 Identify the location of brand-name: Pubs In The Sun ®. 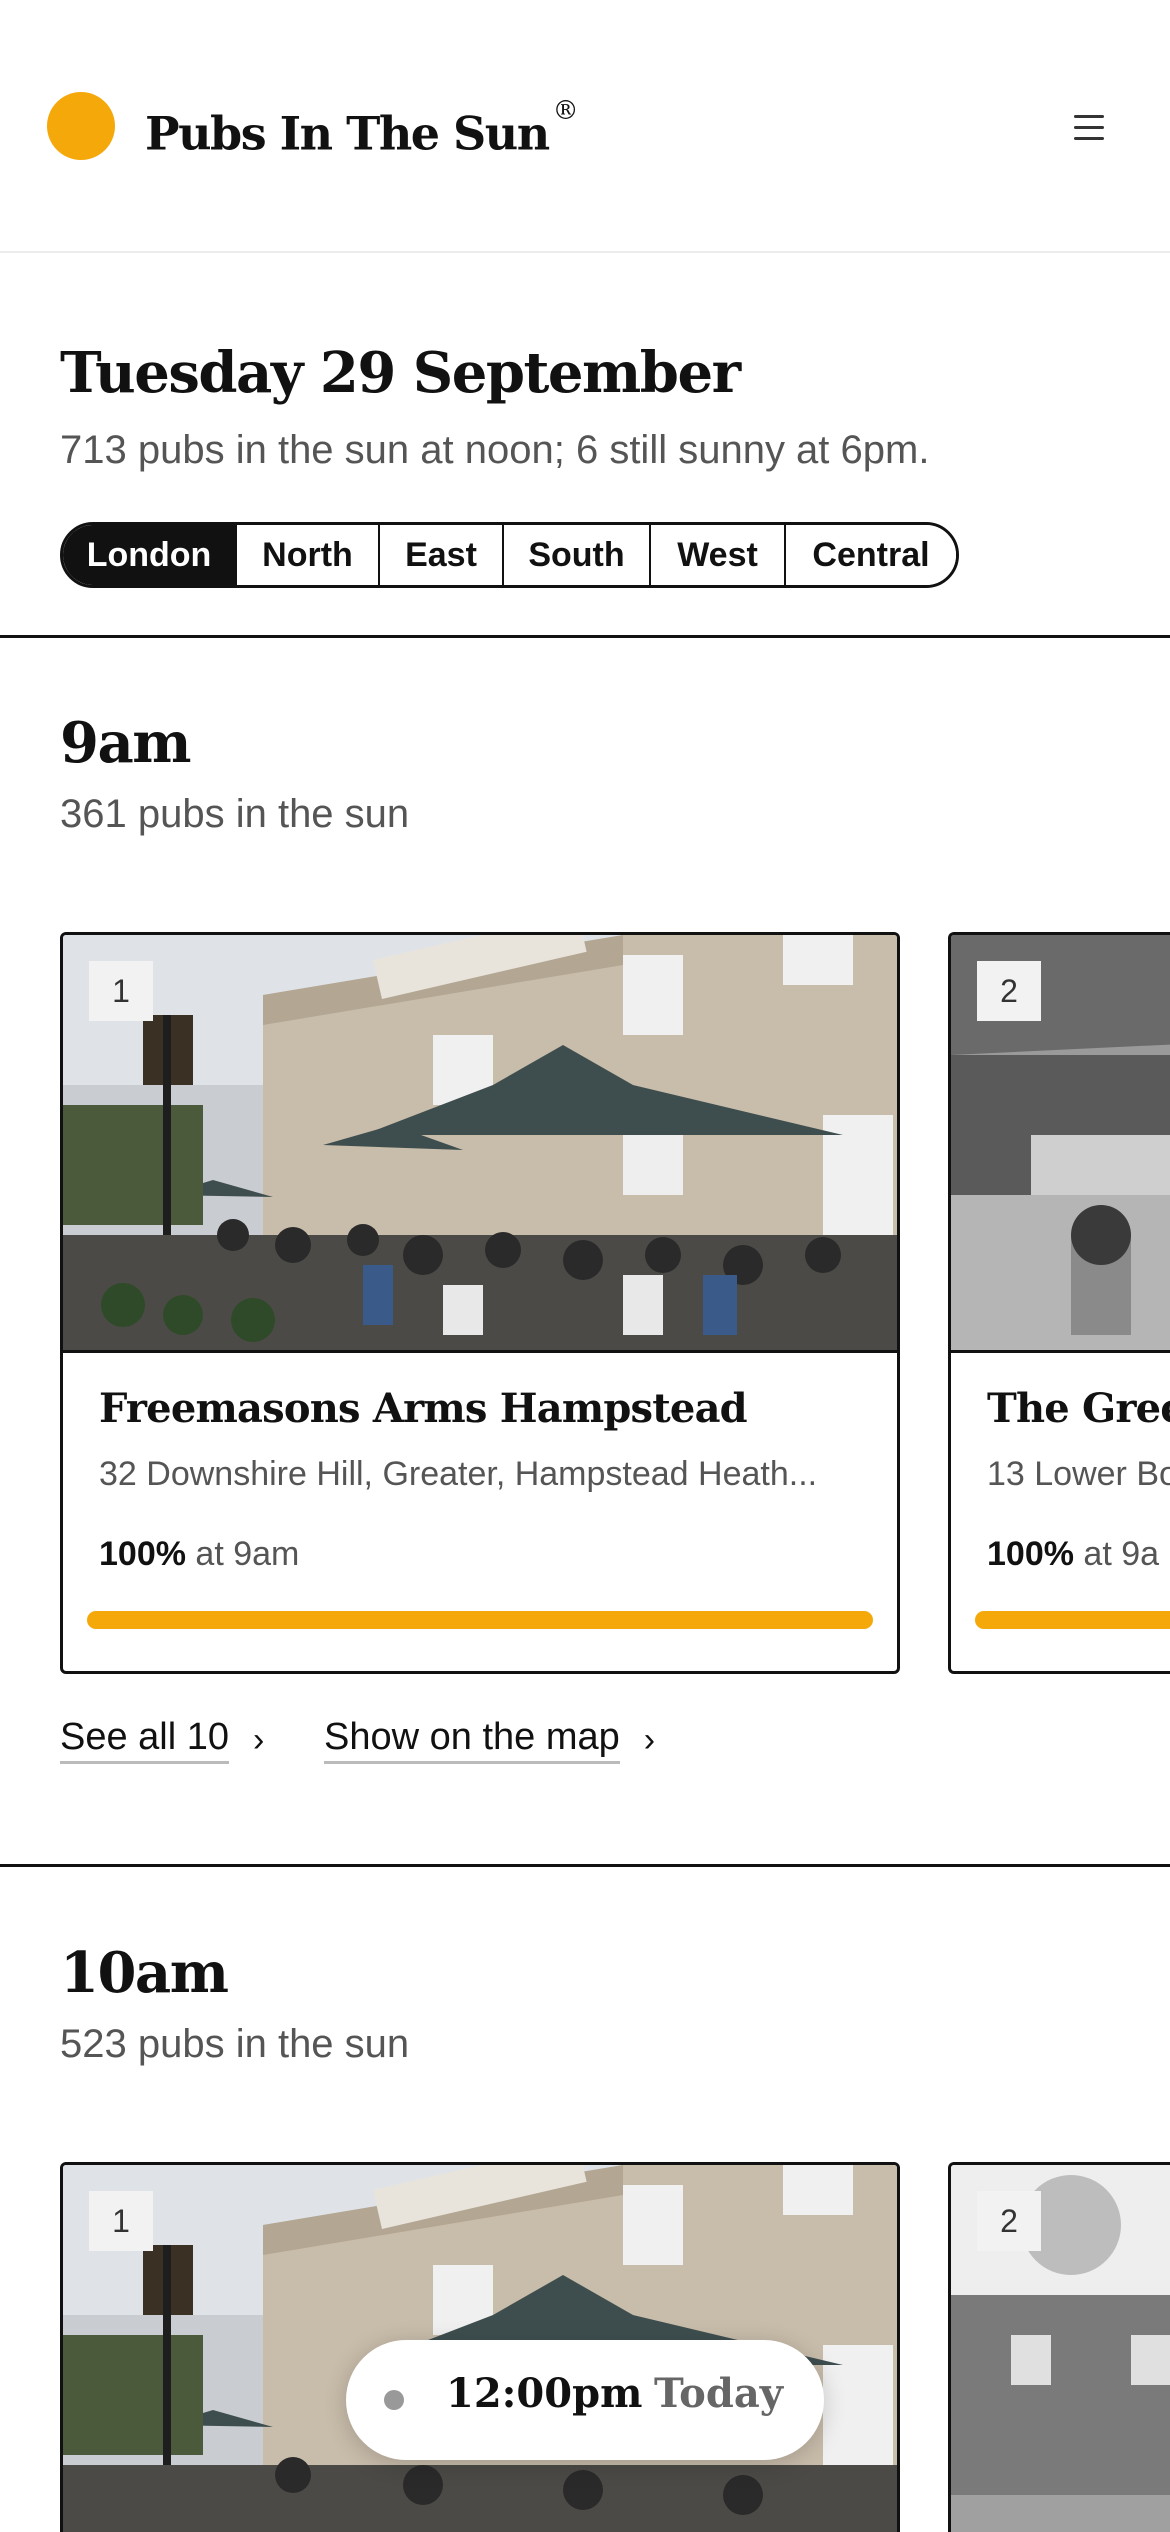
(362, 129).